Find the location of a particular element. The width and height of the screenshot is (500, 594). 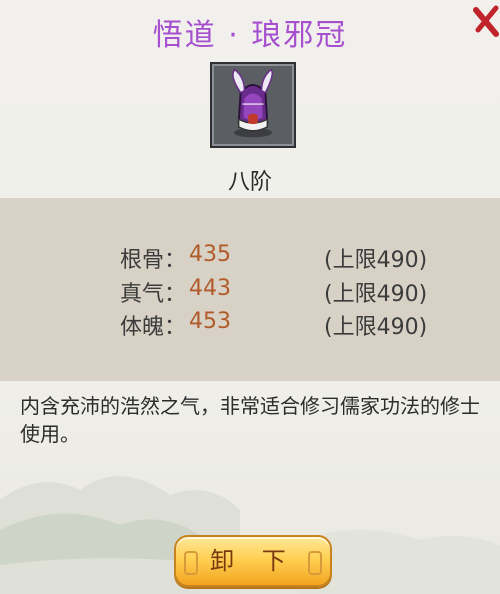

stat-value: 443 is located at coordinates (210, 288).